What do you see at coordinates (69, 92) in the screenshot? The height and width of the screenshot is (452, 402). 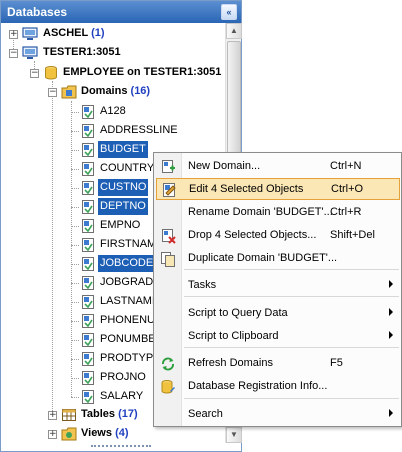 I see `domains-folder-icon` at bounding box center [69, 92].